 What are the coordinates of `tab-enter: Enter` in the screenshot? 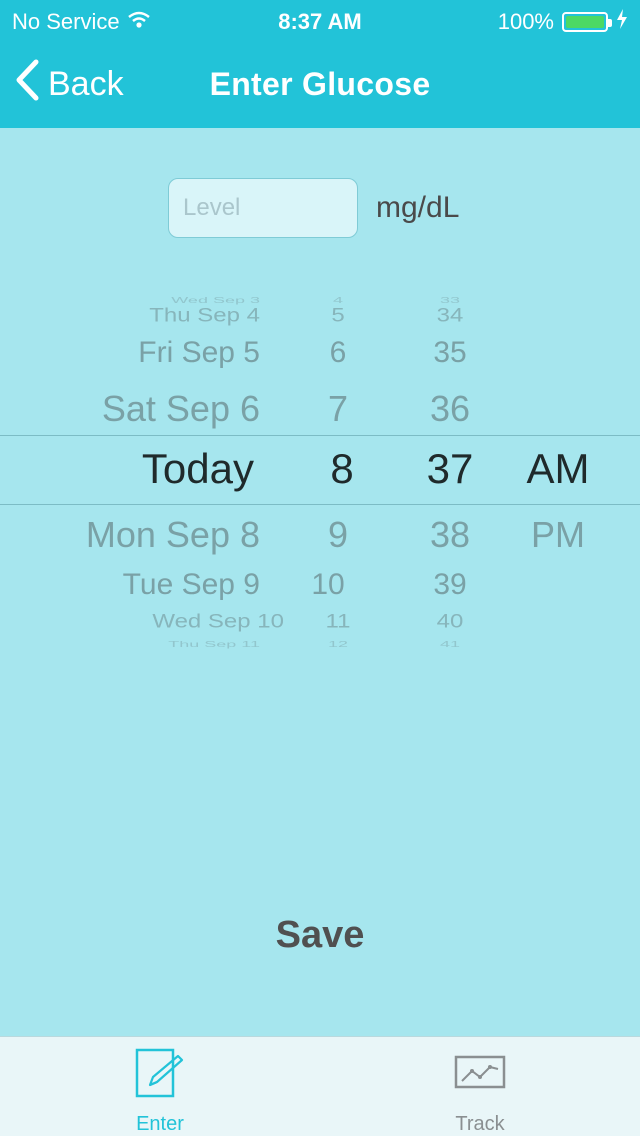 It's located at (160, 1091).